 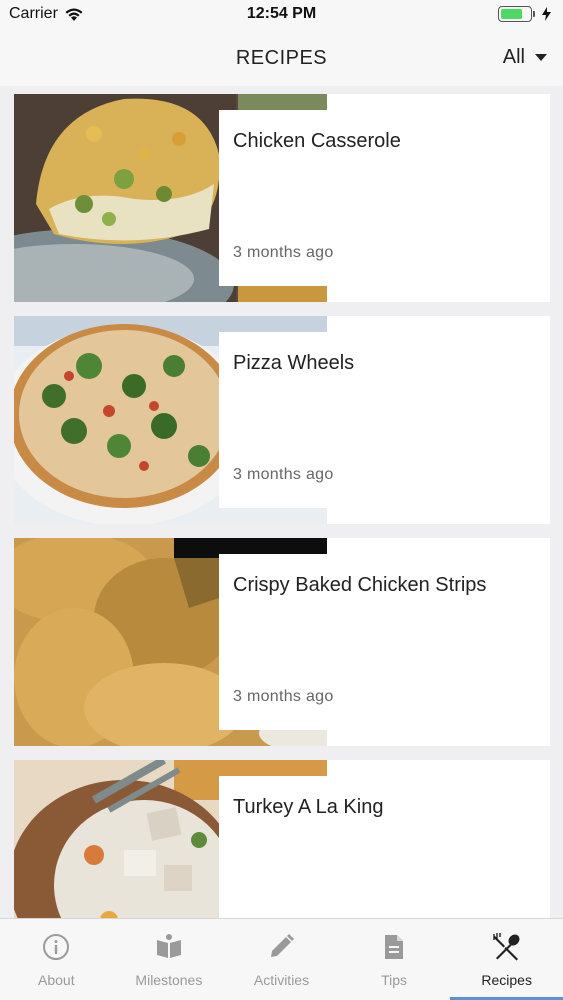 What do you see at coordinates (394, 947) in the screenshot?
I see `document-icon` at bounding box center [394, 947].